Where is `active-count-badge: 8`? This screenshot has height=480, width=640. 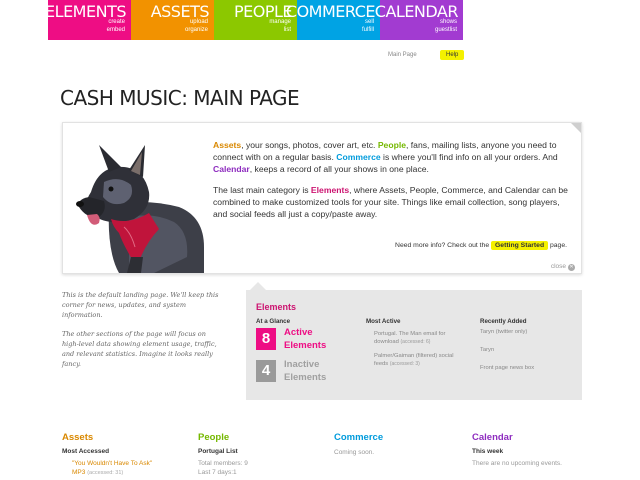 active-count-badge: 8 is located at coordinates (266, 339).